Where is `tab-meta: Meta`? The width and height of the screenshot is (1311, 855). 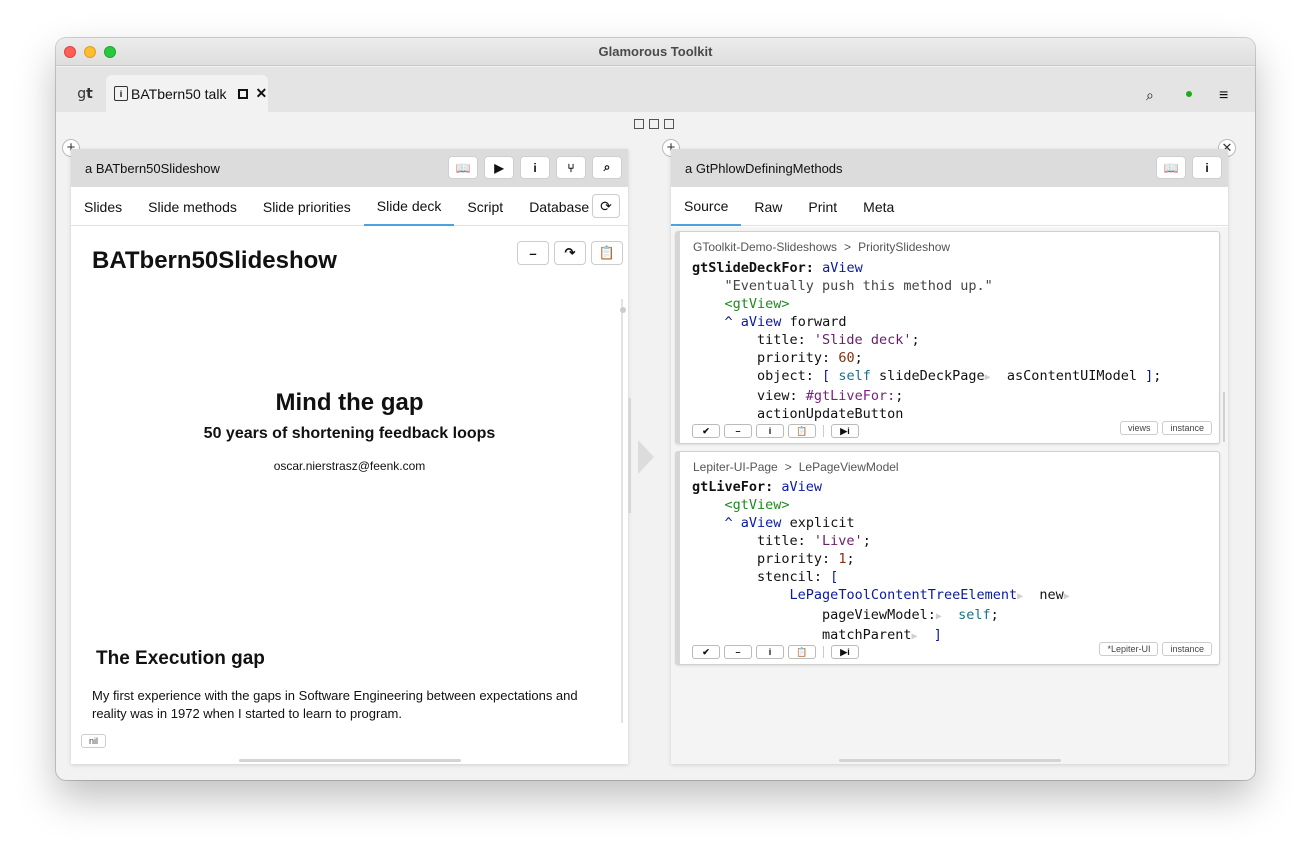 tab-meta: Meta is located at coordinates (878, 206).